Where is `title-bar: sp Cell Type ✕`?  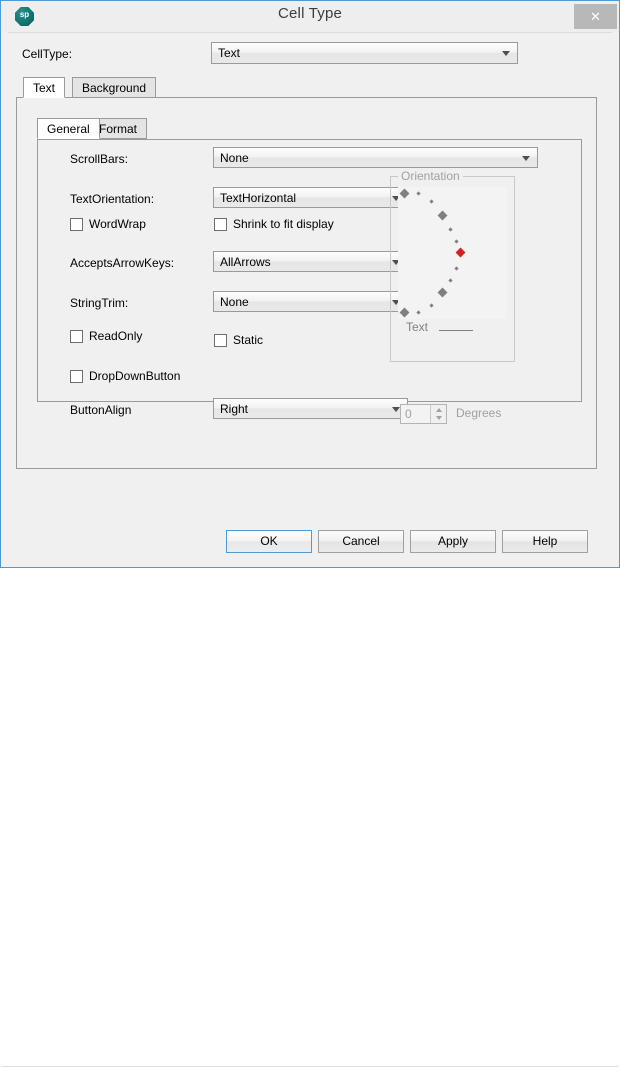
title-bar: sp Cell Type ✕ is located at coordinates (310, 16).